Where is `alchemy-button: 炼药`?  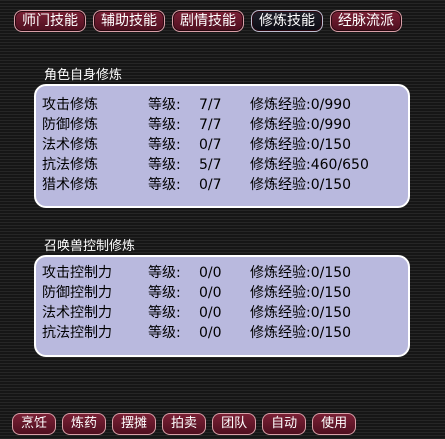 alchemy-button: 炼药 is located at coordinates (84, 424).